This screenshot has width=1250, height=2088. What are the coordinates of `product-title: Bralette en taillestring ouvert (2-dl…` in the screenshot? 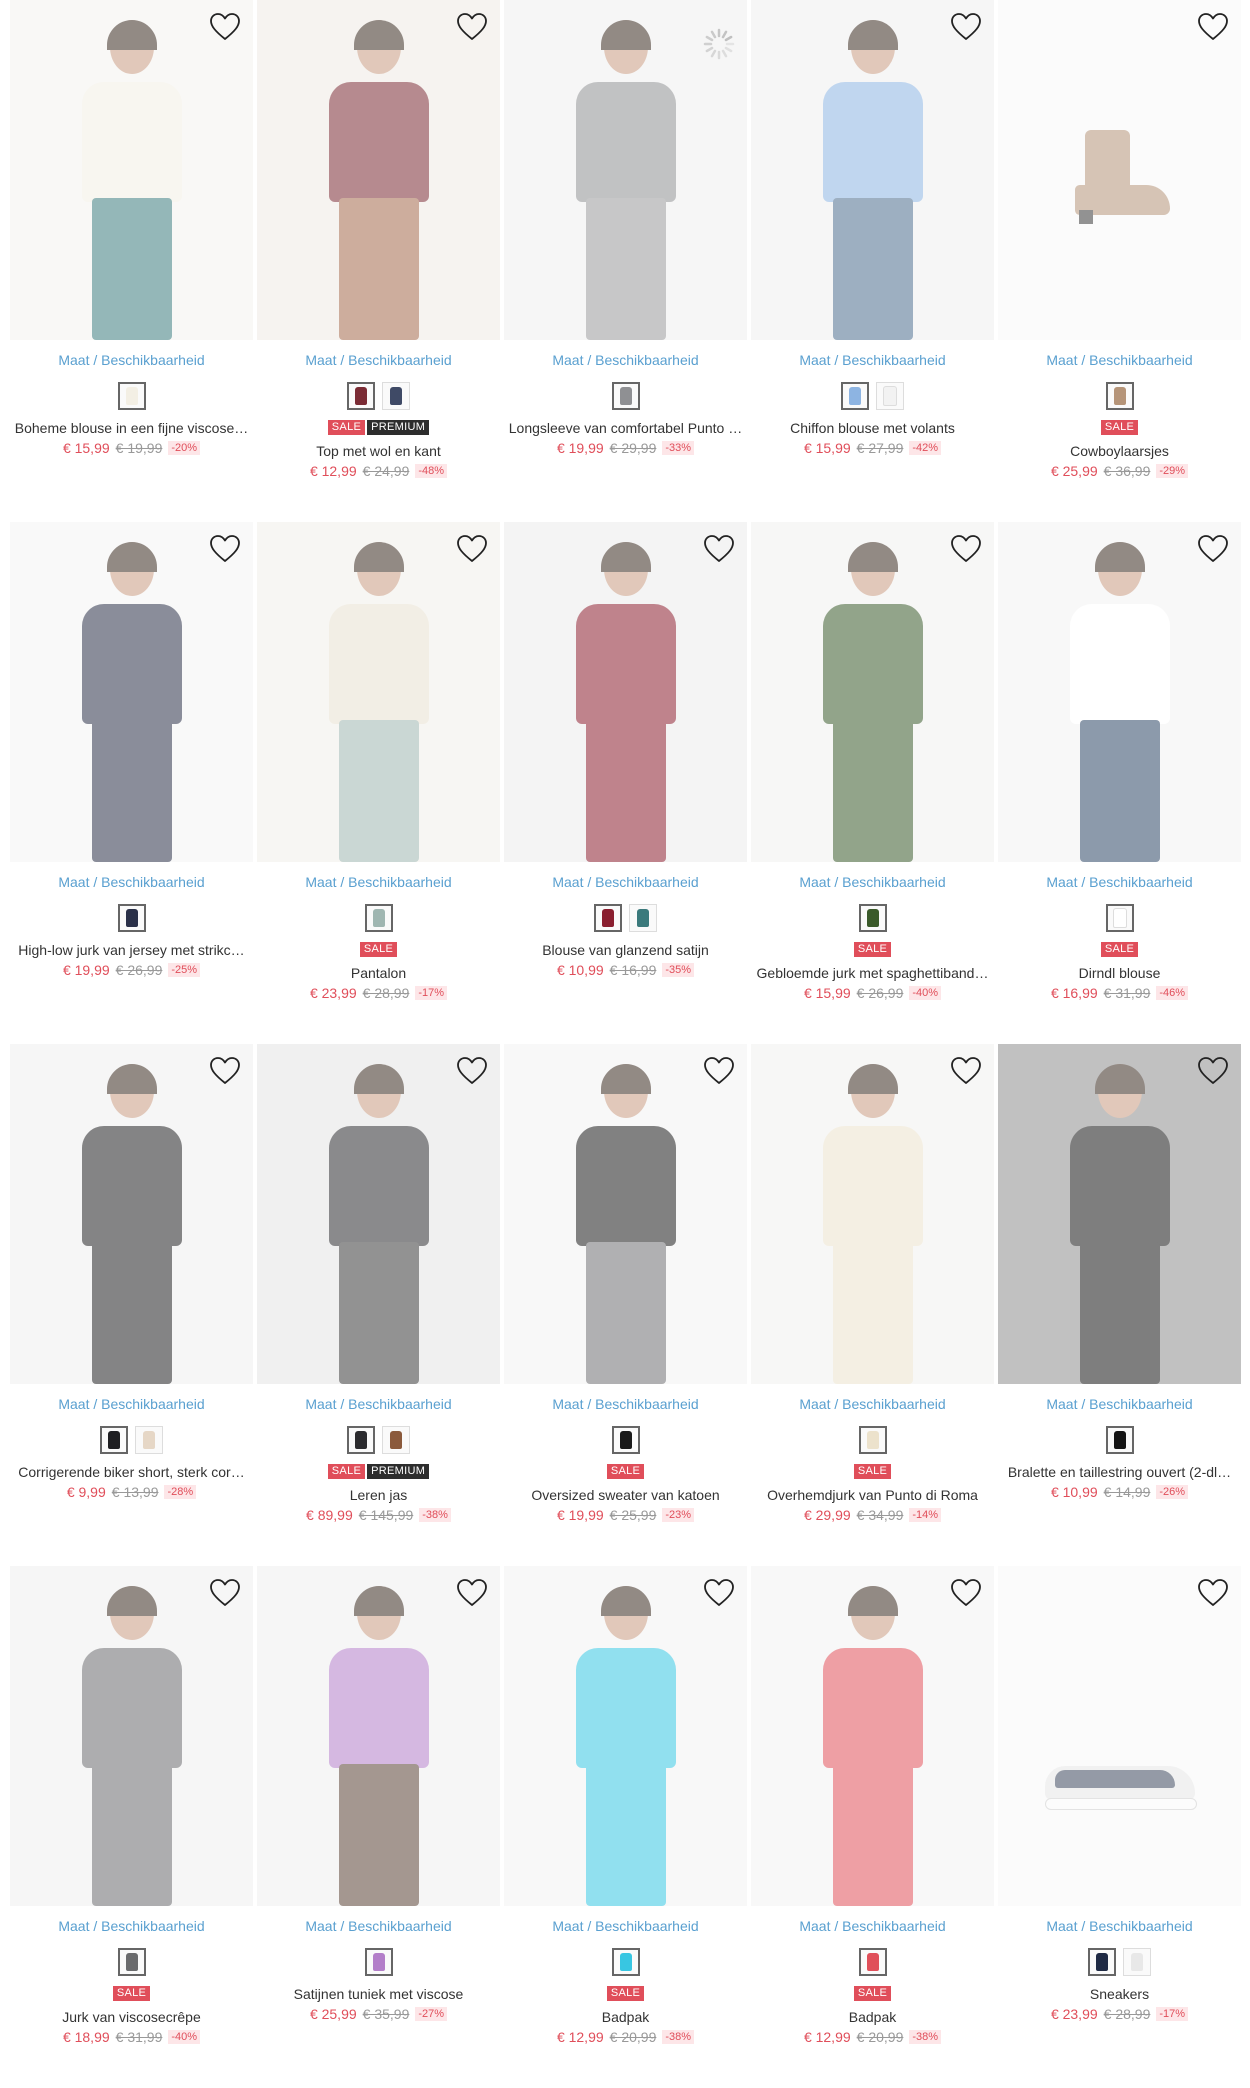 It's located at (1119, 1472).